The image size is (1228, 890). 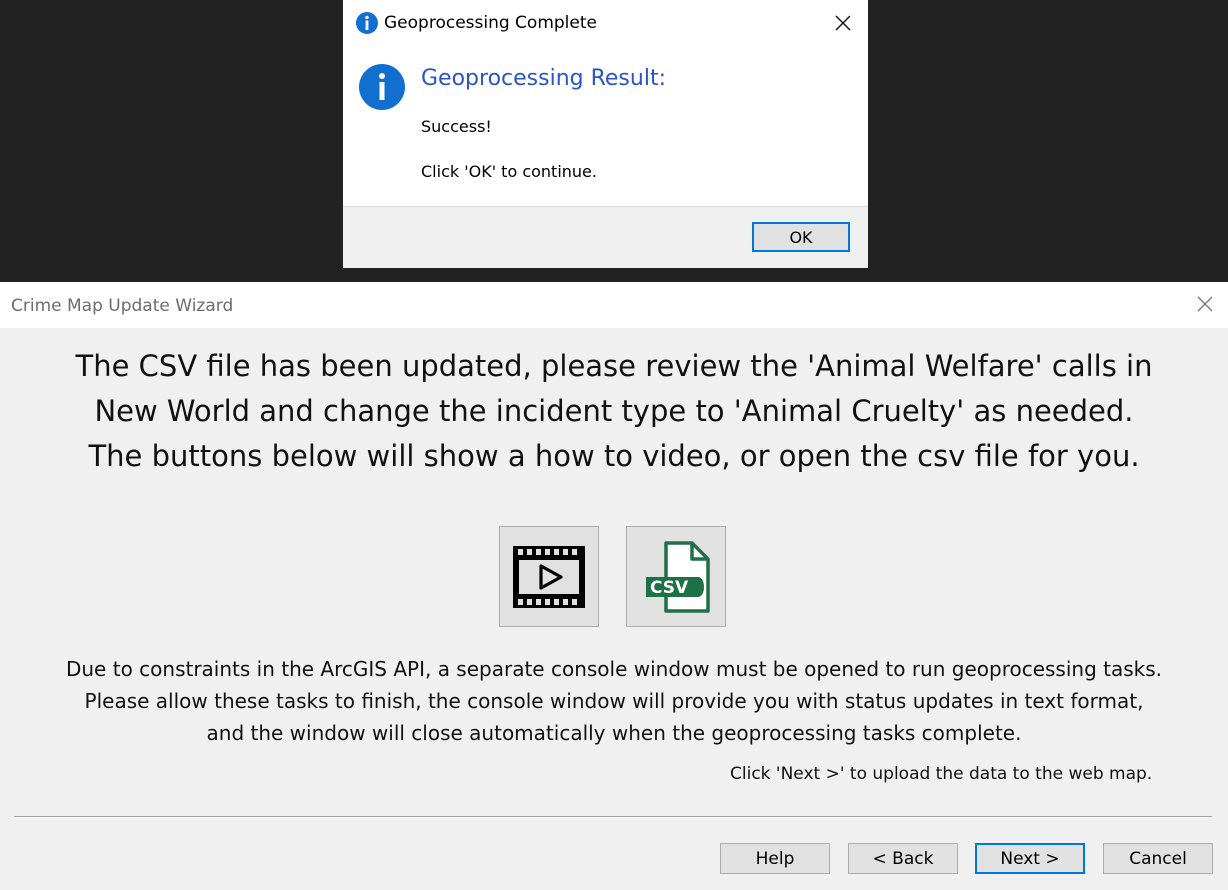 I want to click on continue-text: Click 'OK' to continue., so click(x=509, y=171).